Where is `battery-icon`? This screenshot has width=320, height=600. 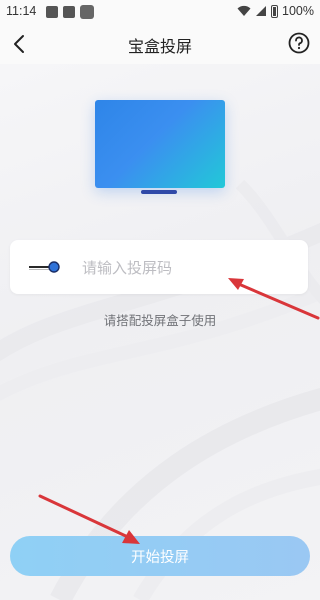
battery-icon is located at coordinates (275, 11).